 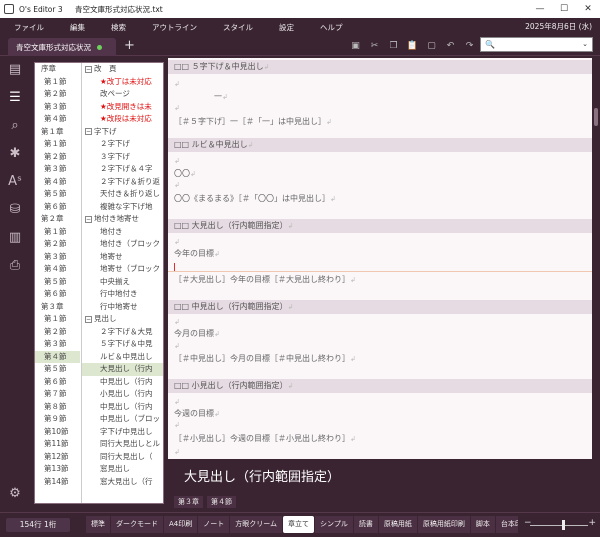 I want to click on outline-section-item: 地付き, so click(x=122, y=232).